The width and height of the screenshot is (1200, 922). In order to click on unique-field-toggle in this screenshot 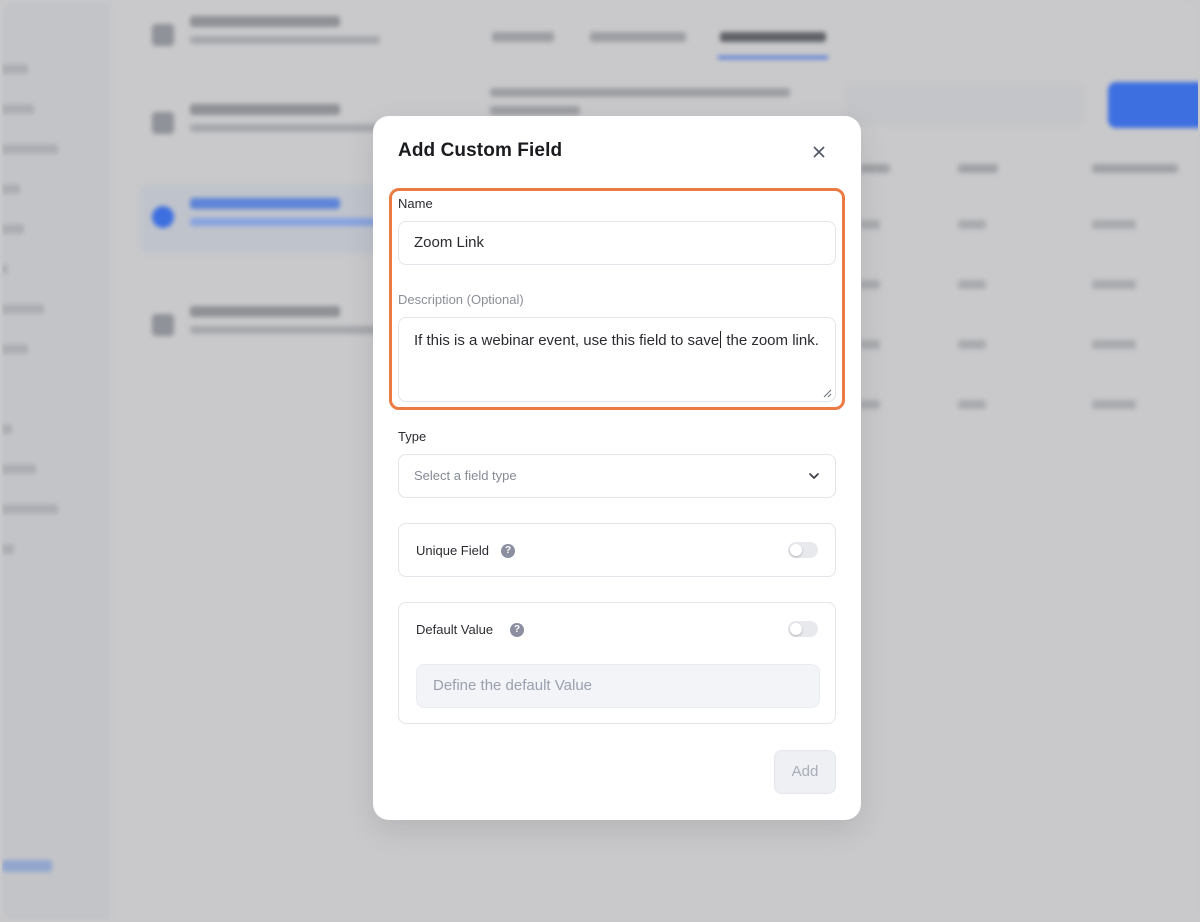, I will do `click(803, 550)`.